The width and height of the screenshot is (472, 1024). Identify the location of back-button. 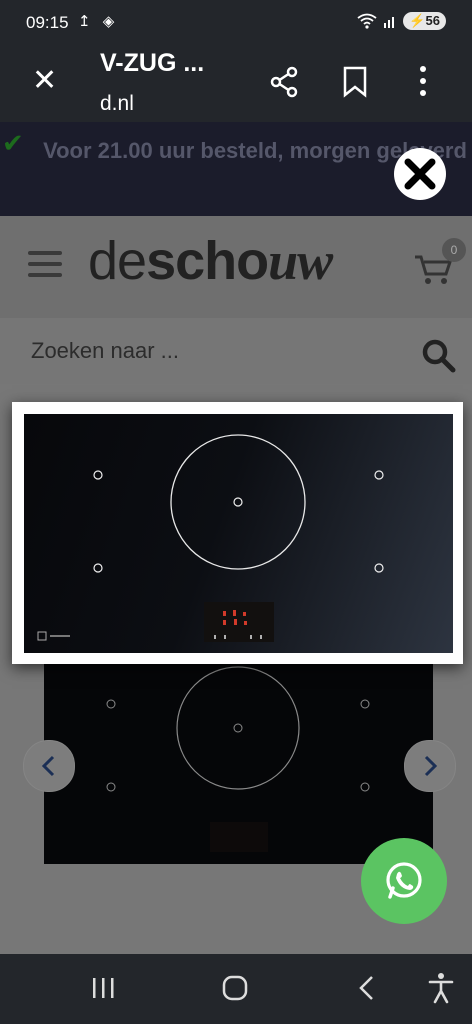
(366, 988).